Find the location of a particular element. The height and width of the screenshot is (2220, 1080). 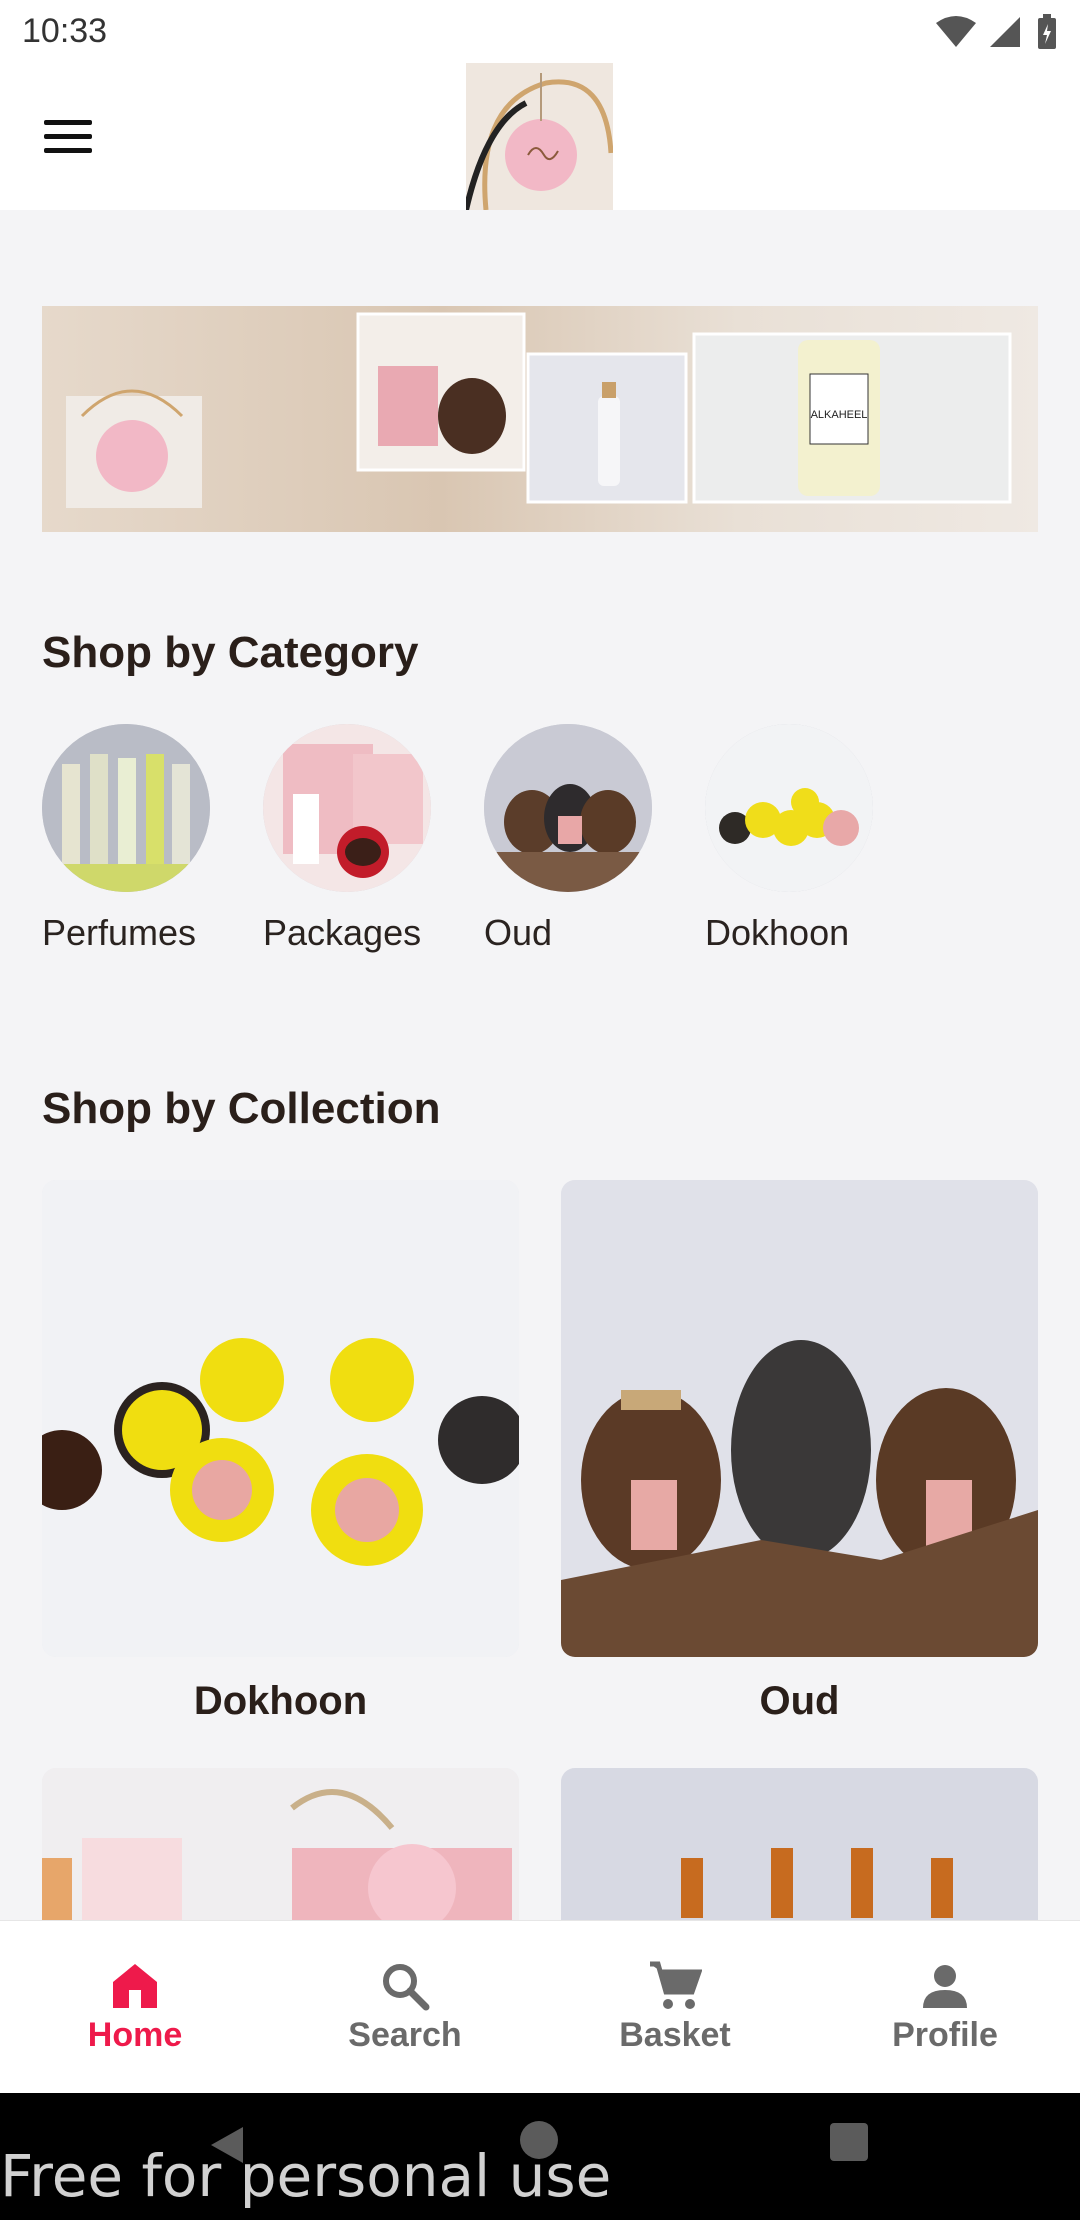

collection-card-dokhoon: Dokhoon is located at coordinates (280, 1452).